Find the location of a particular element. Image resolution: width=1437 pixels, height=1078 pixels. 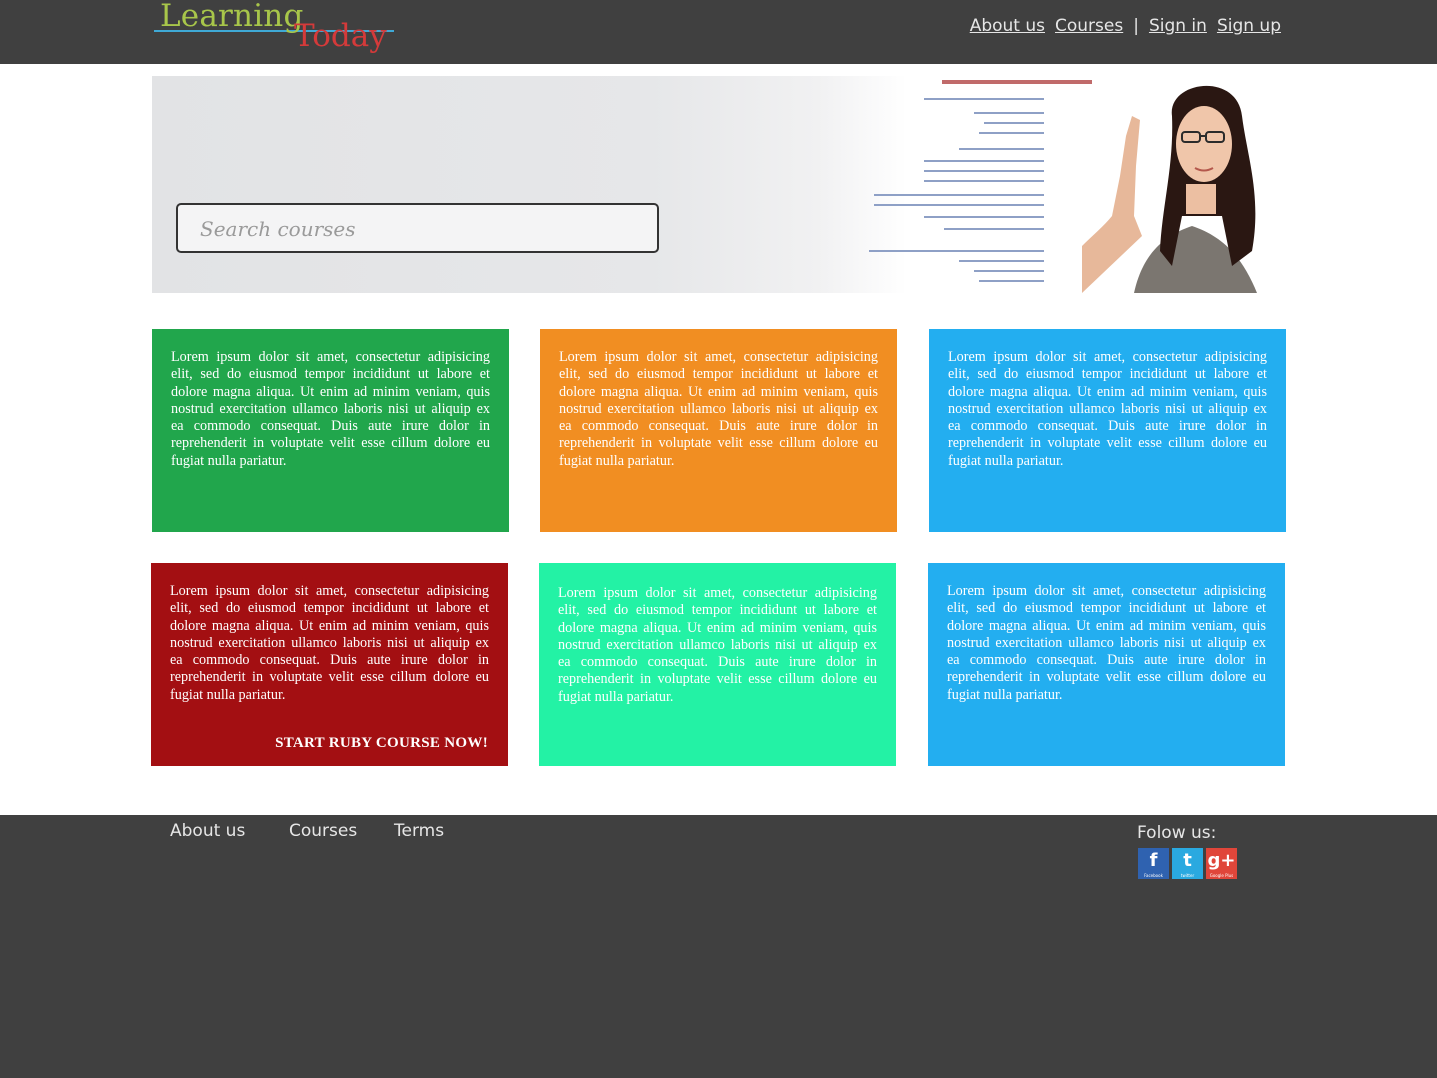

twitter-caption: twitter is located at coordinates (1187, 875).